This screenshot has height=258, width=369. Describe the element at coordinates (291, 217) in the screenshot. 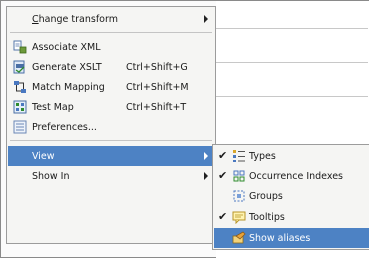

I see `submenu-item-tooltips: ✔ Tooltips` at that location.